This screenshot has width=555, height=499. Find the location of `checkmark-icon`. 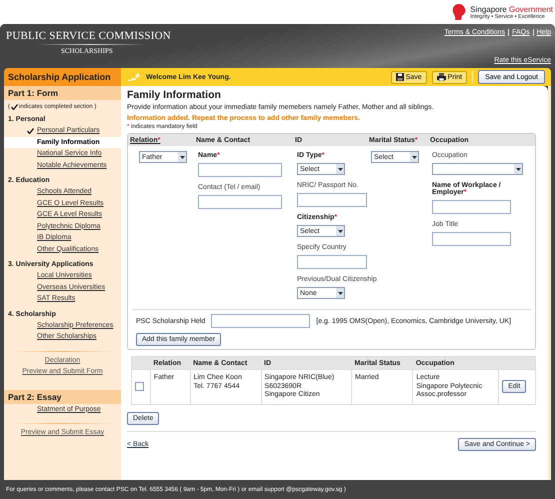

checkmark-icon is located at coordinates (14, 107).